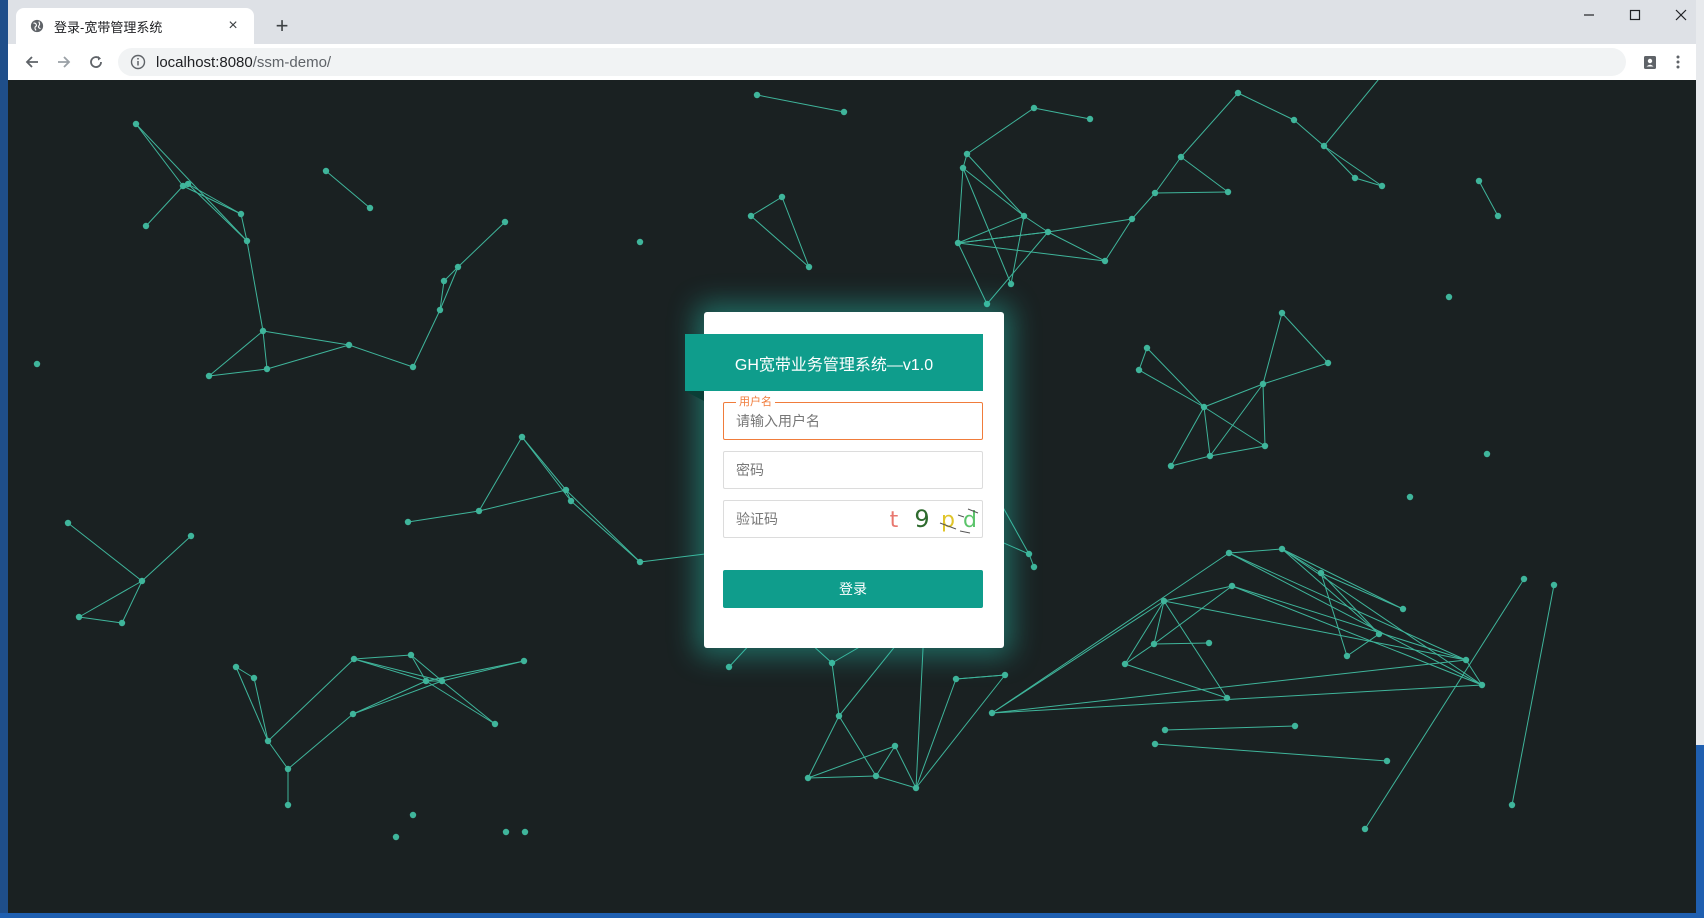 The height and width of the screenshot is (918, 1704). Describe the element at coordinates (853, 470) in the screenshot. I see `password-input` at that location.